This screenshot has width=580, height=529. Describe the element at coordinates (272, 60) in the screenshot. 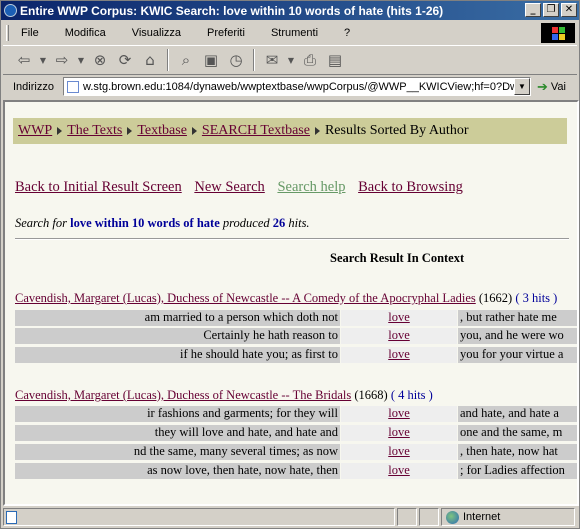

I see `mail-icon: ✉` at that location.